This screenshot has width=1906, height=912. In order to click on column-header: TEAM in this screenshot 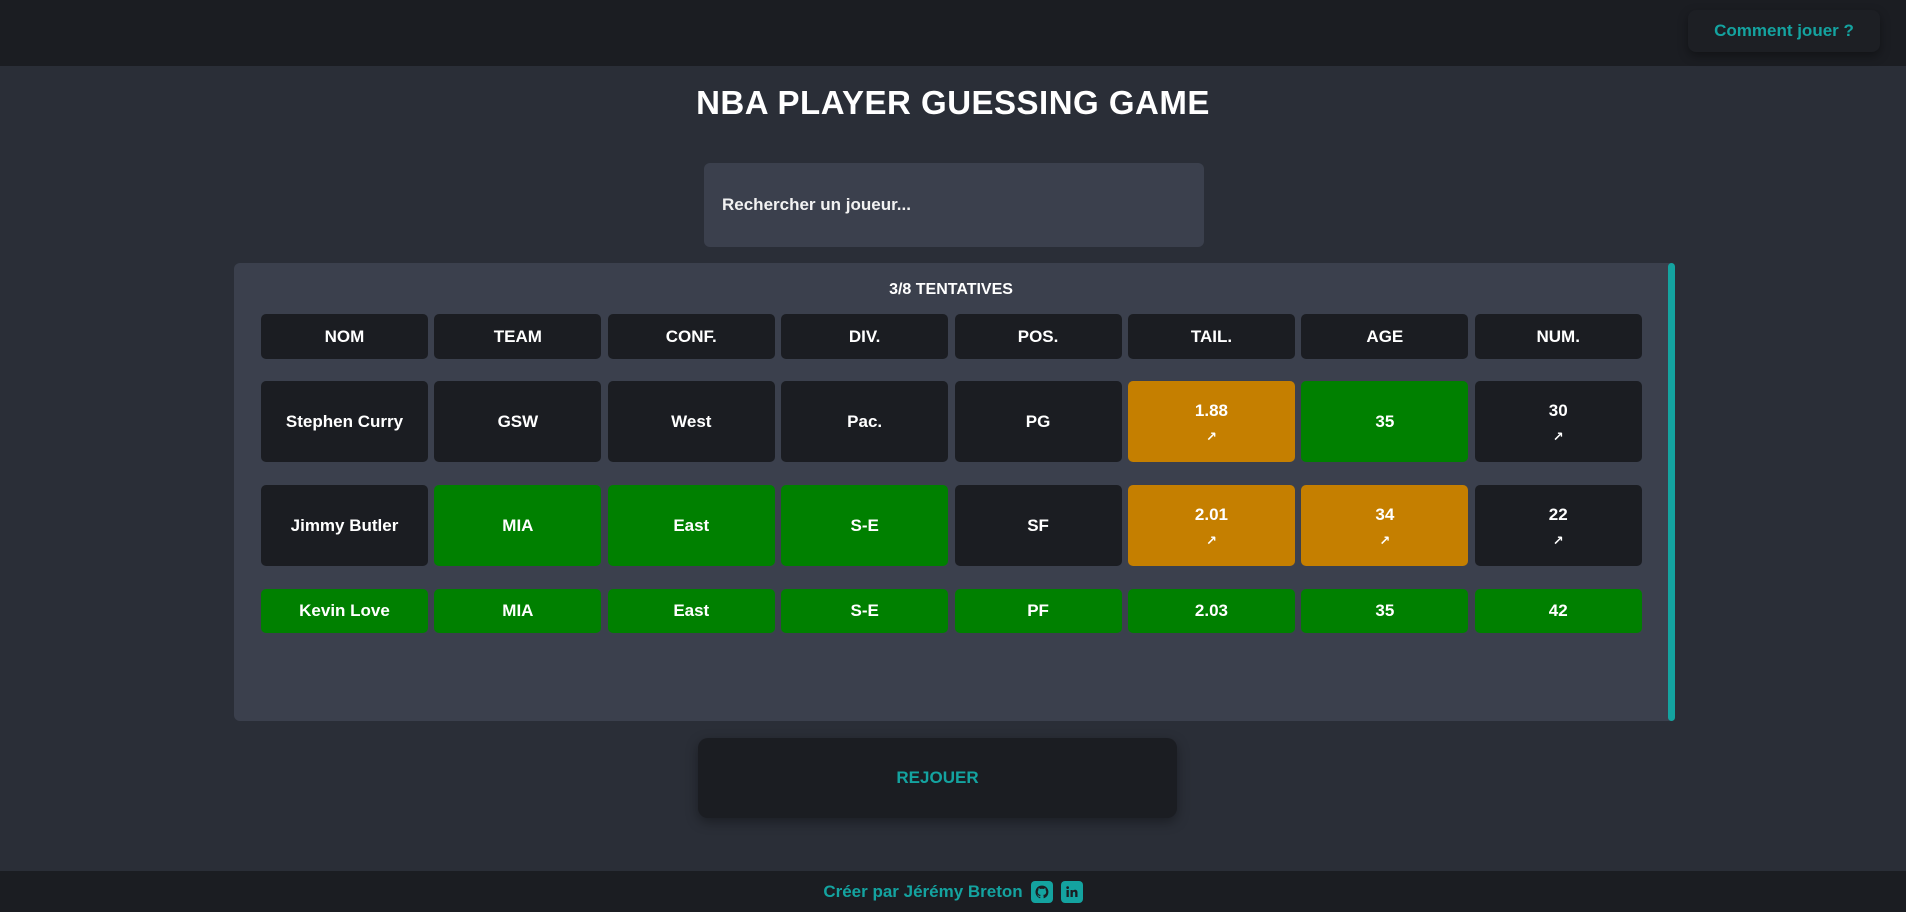, I will do `click(518, 336)`.